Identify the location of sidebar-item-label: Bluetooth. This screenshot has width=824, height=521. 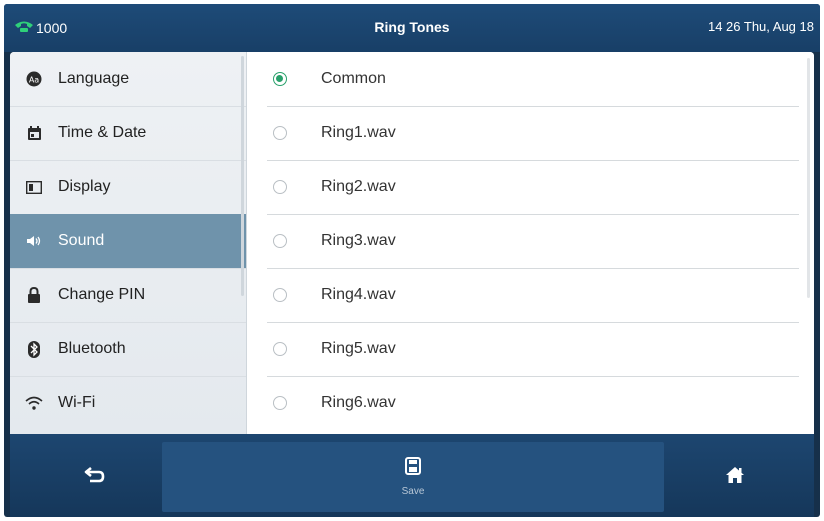
(92, 348).